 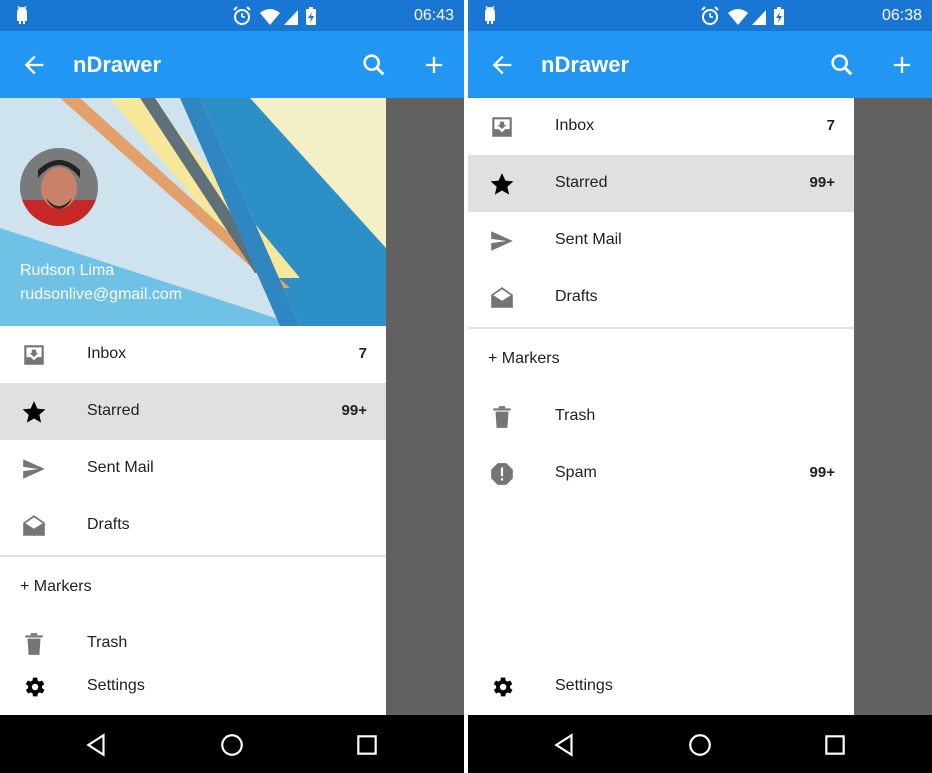 What do you see at coordinates (700, 15) in the screenshot?
I see `status-bar: 06:38` at bounding box center [700, 15].